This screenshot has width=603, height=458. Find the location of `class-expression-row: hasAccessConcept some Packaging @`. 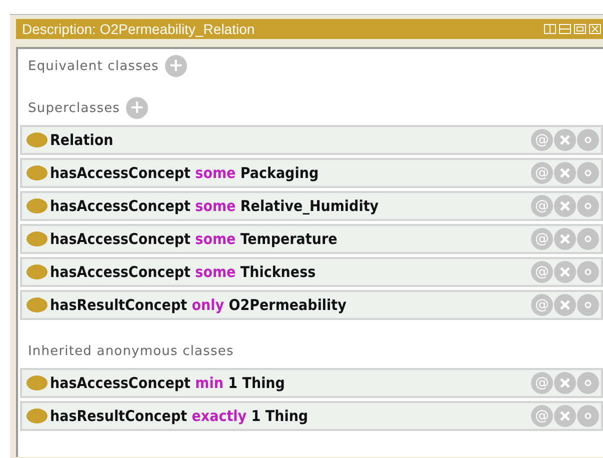

class-expression-row: hasAccessConcept some Packaging @ is located at coordinates (311, 173).